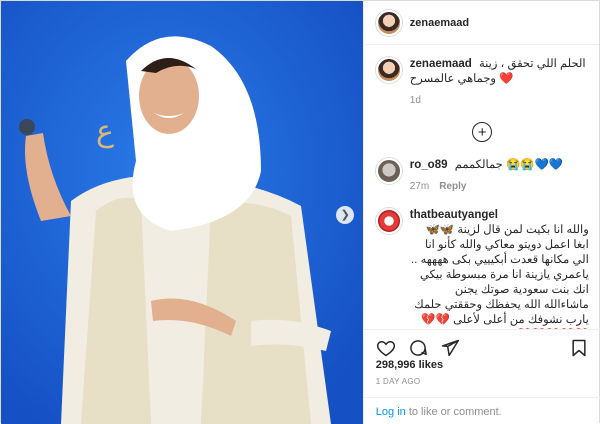 The width and height of the screenshot is (600, 424). What do you see at coordinates (441, 64) in the screenshot?
I see `caption-author: zenaemaad` at bounding box center [441, 64].